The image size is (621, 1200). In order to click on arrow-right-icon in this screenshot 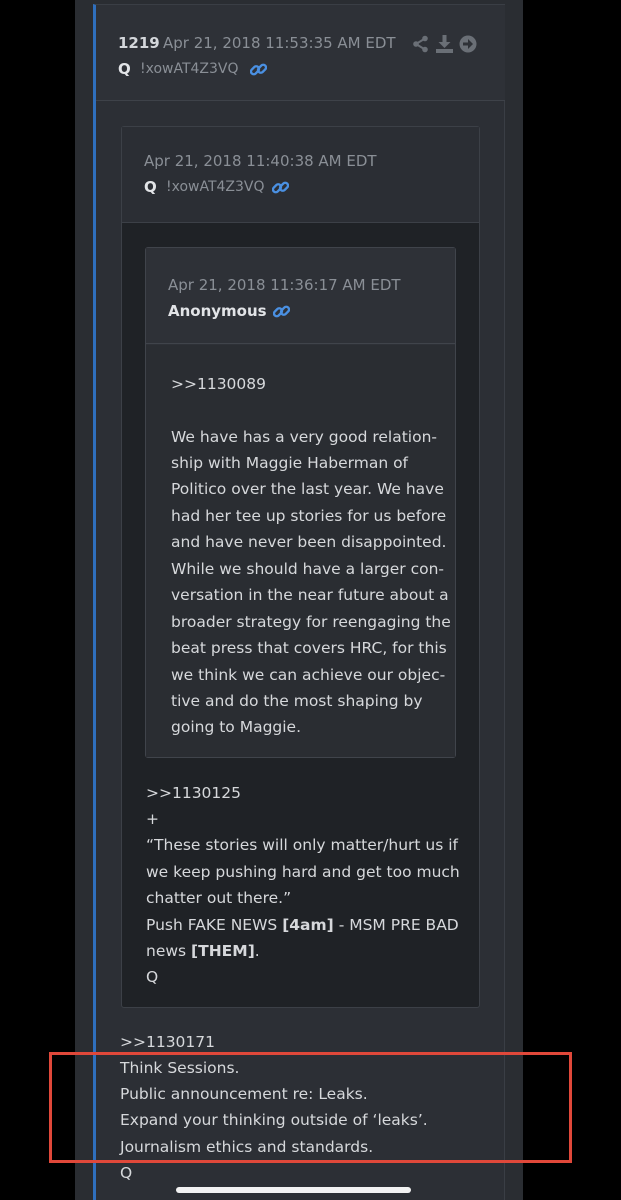, I will do `click(468, 44)`.